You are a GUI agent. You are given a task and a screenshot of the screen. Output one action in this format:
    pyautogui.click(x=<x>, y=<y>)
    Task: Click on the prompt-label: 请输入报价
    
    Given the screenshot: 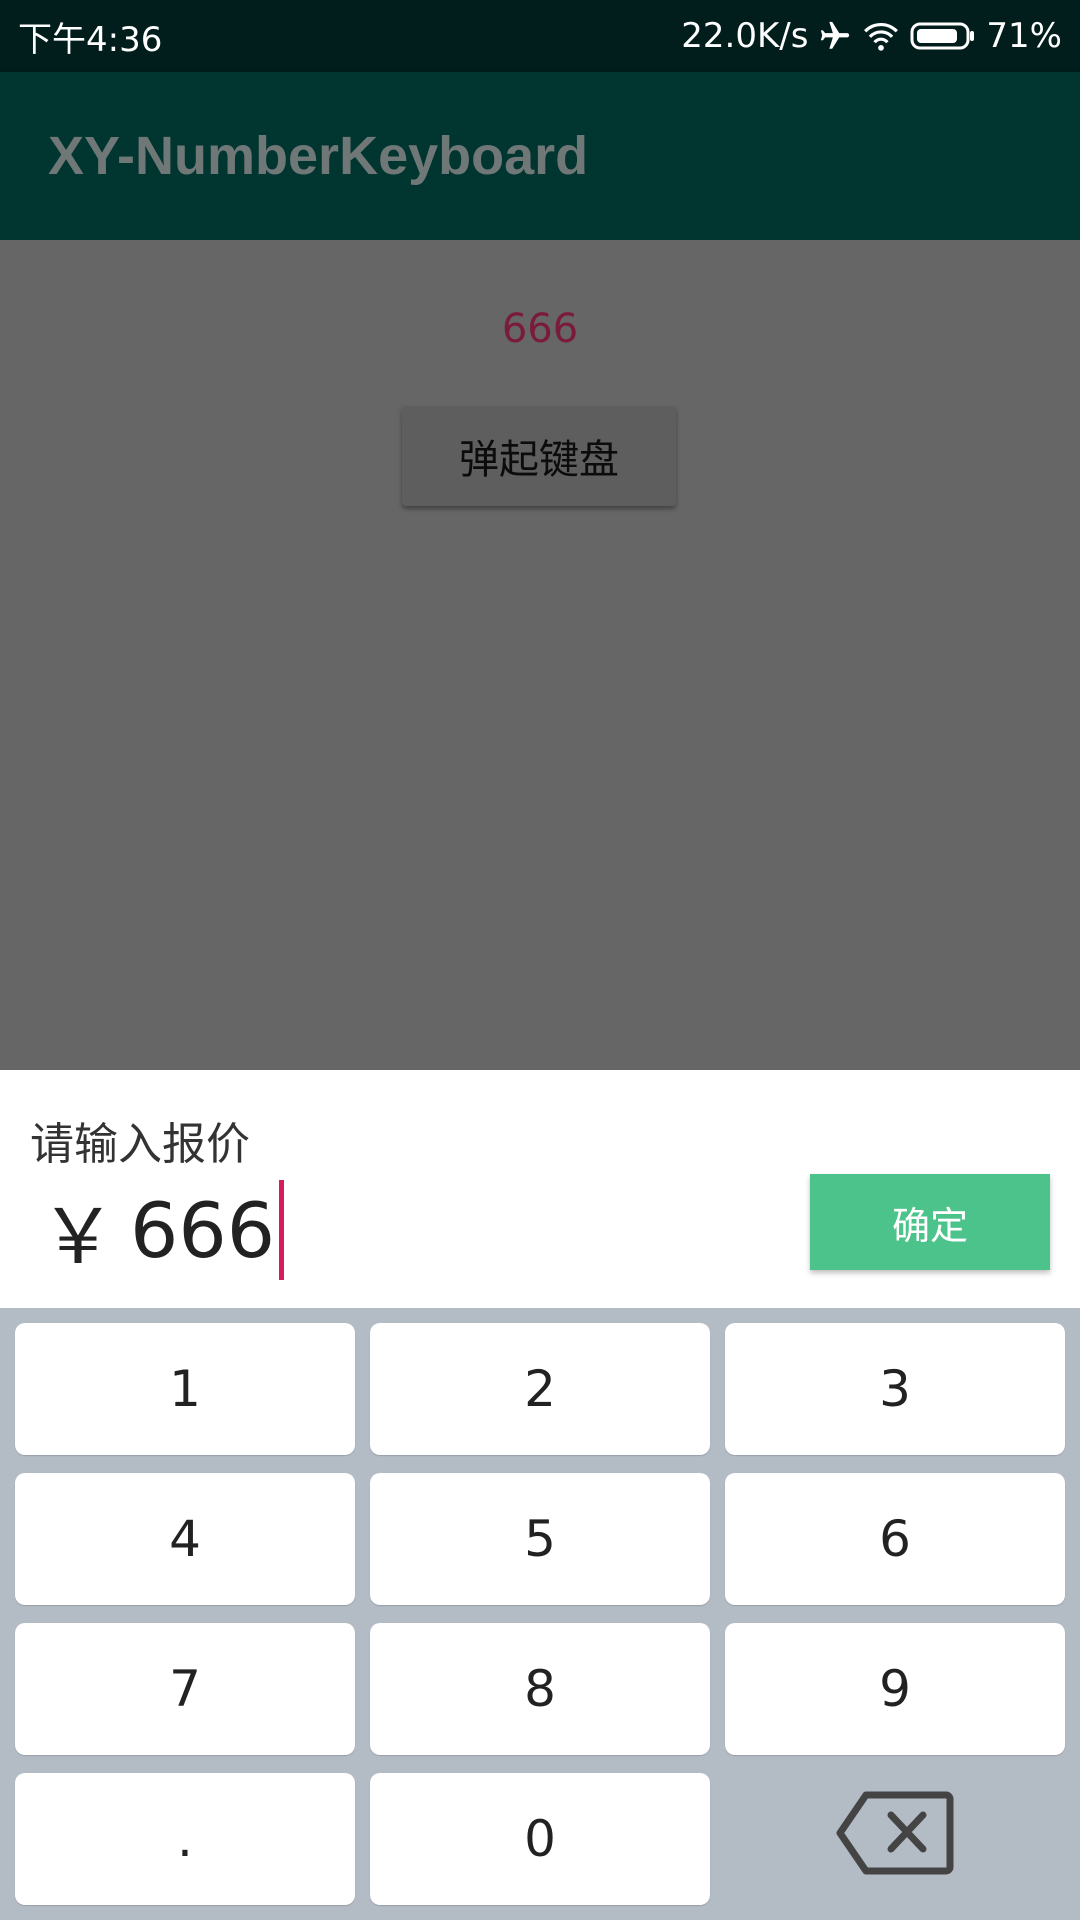 What is the action you would take?
    pyautogui.click(x=140, y=1144)
    